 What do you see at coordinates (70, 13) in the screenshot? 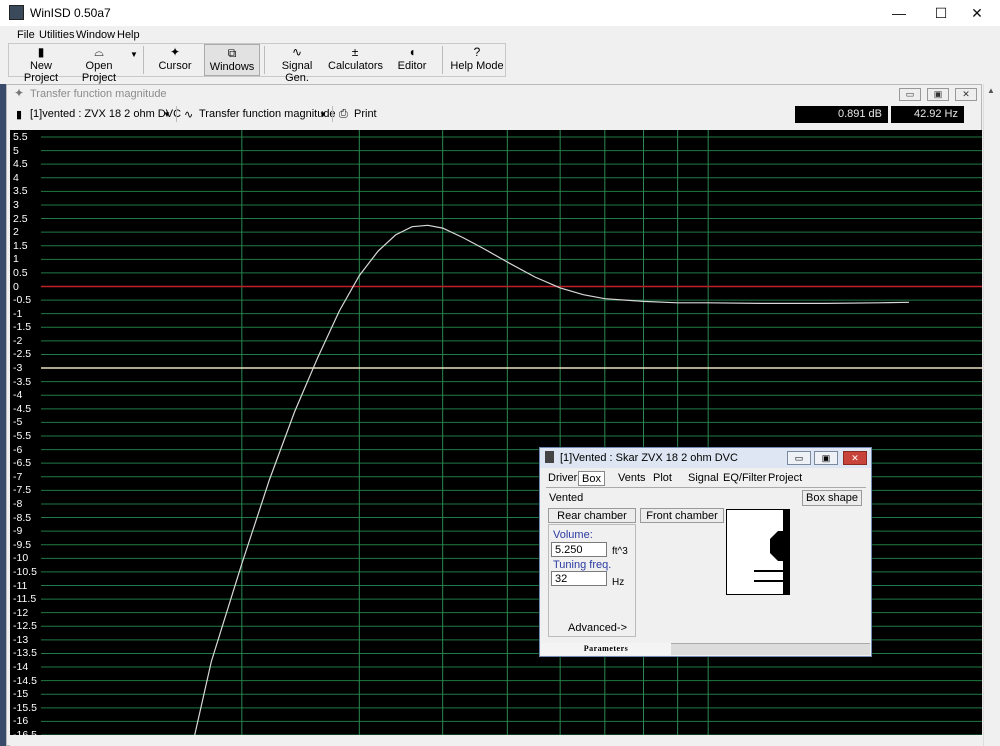
I see `window-title: WinISD 0.50a7` at bounding box center [70, 13].